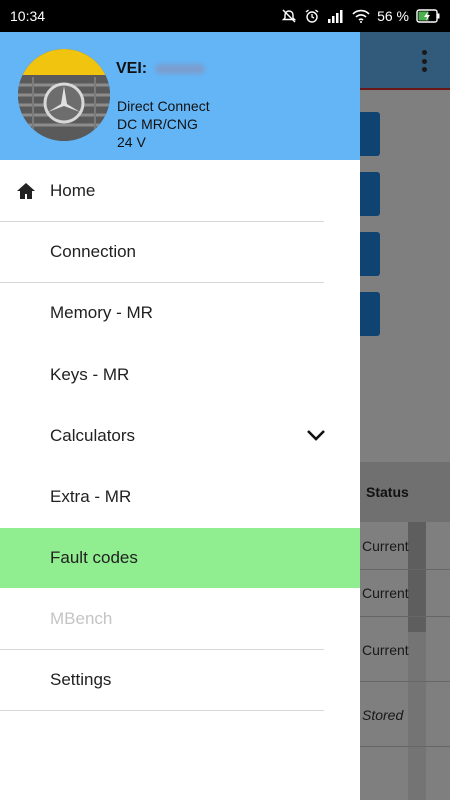  Describe the element at coordinates (180, 375) in the screenshot. I see `nav-item-keys-mr: Keys - MR` at that location.